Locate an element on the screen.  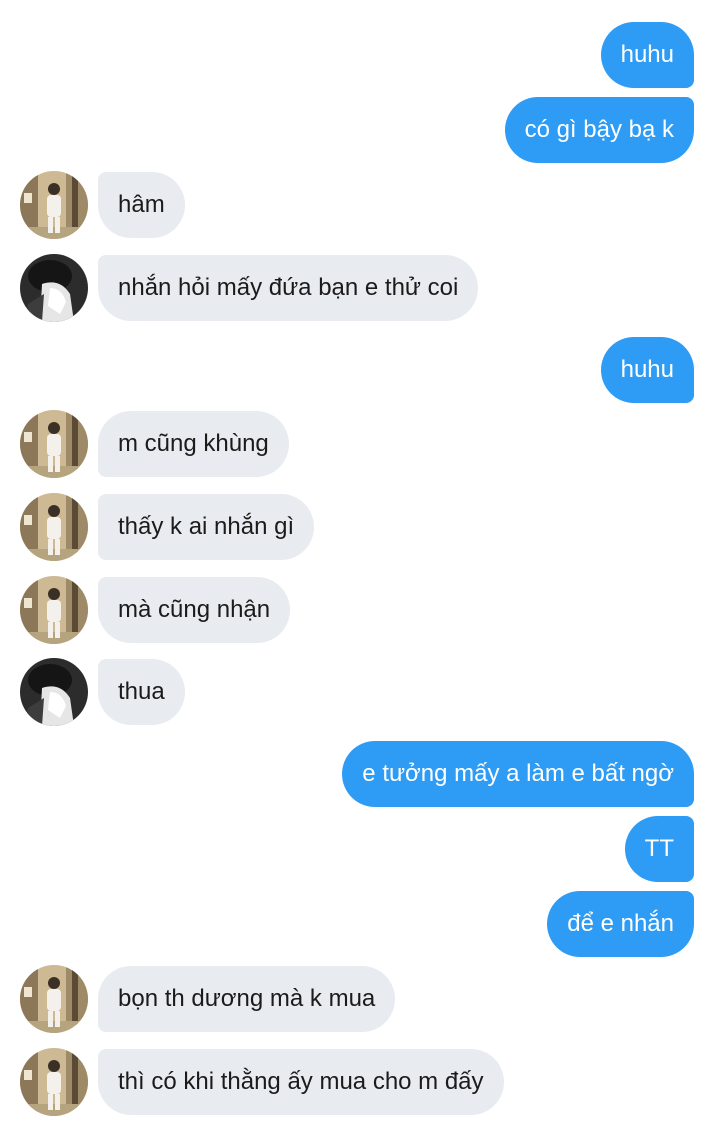
message-text: thua is located at coordinates (141, 691).